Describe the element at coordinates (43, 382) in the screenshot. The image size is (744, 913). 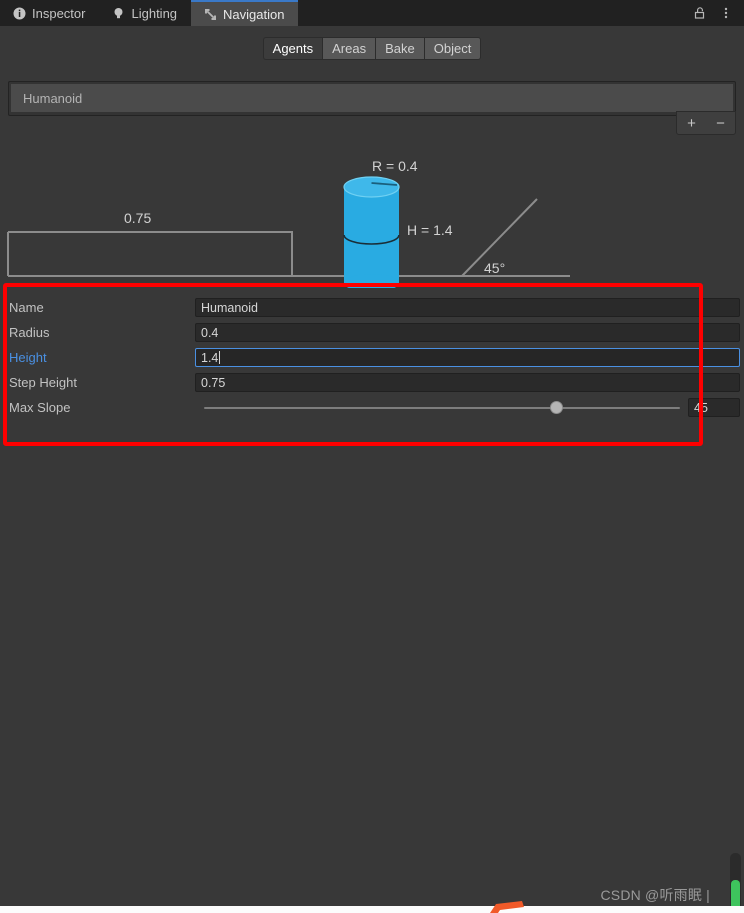
I see `step-height-label: Step Height` at that location.